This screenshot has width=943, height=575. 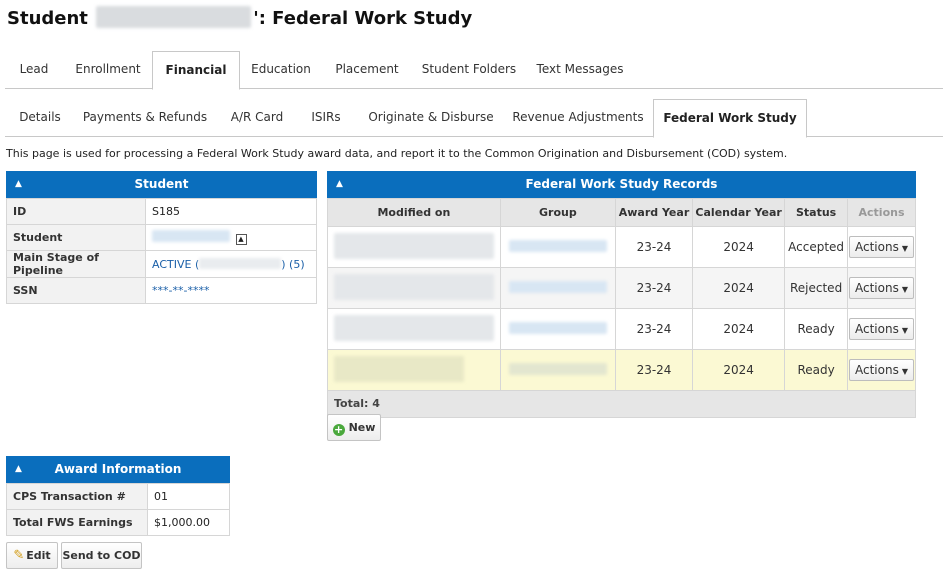 I want to click on tab-ar-card: A/R Card, so click(x=257, y=117).